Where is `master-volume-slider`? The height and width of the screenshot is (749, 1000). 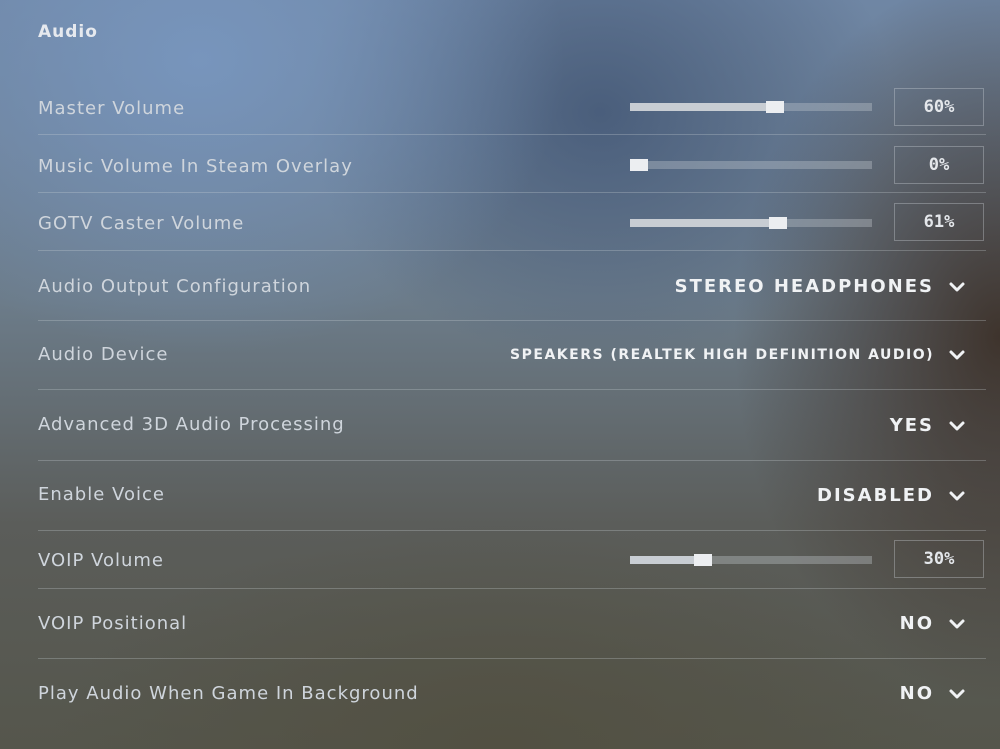 master-volume-slider is located at coordinates (751, 107).